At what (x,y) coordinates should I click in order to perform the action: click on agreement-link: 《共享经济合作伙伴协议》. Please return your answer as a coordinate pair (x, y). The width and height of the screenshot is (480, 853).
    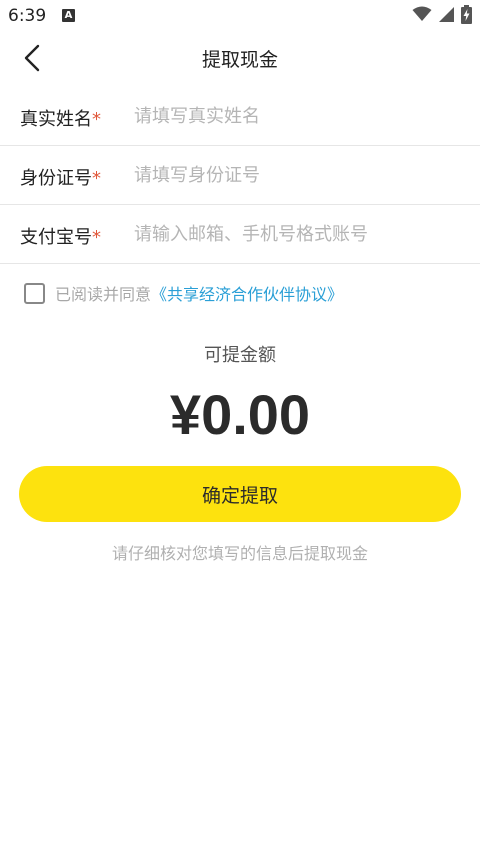
    Looking at the image, I should click on (247, 293).